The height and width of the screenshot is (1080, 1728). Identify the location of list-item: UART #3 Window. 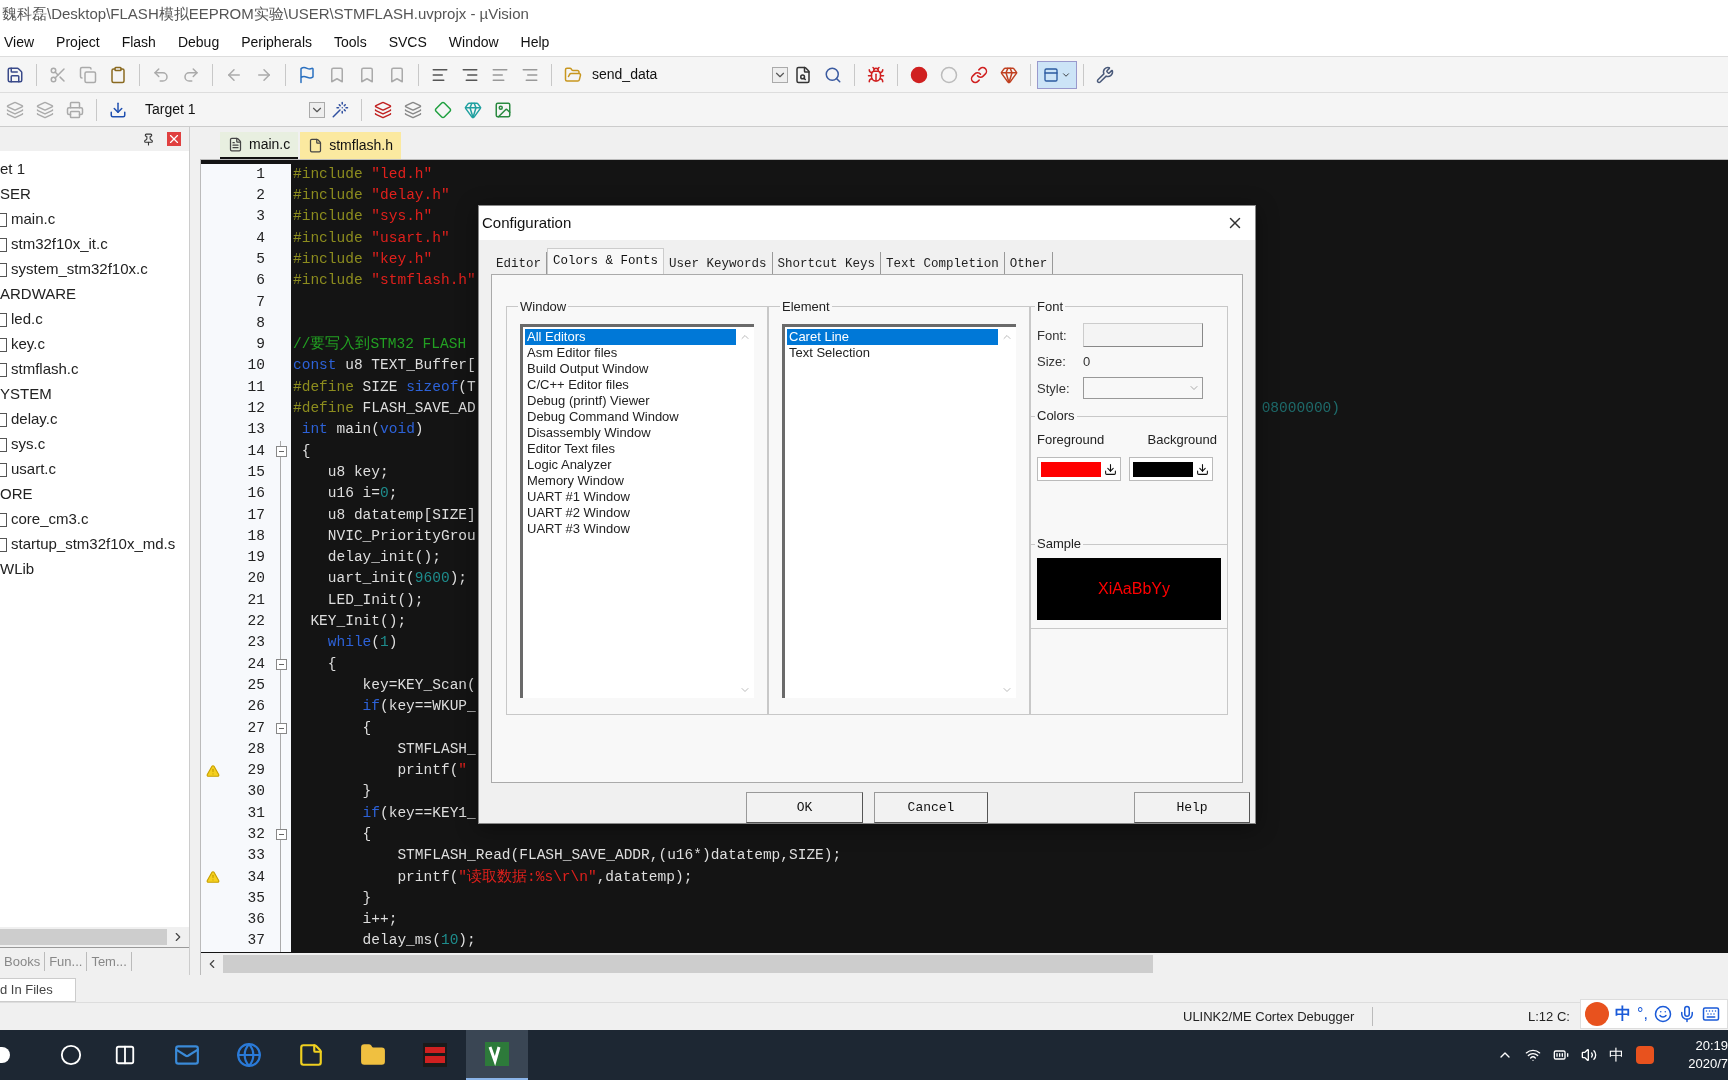
(630, 529).